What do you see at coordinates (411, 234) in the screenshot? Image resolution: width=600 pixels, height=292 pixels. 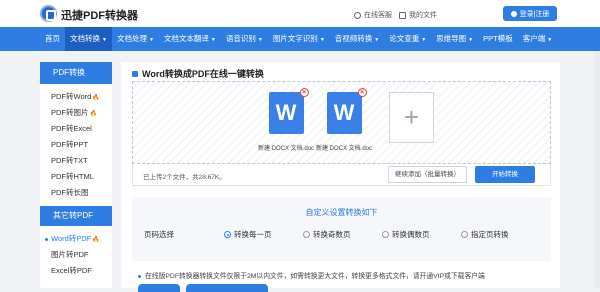 I see `radio-label: 转换偶数页` at bounding box center [411, 234].